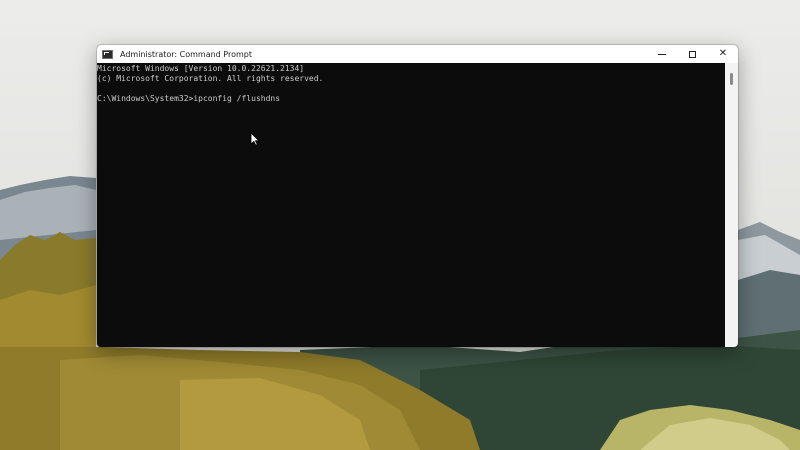 The width and height of the screenshot is (800, 450). I want to click on console-command-line: C:\Windows\System32>ipconfig /flushdns, so click(411, 99).